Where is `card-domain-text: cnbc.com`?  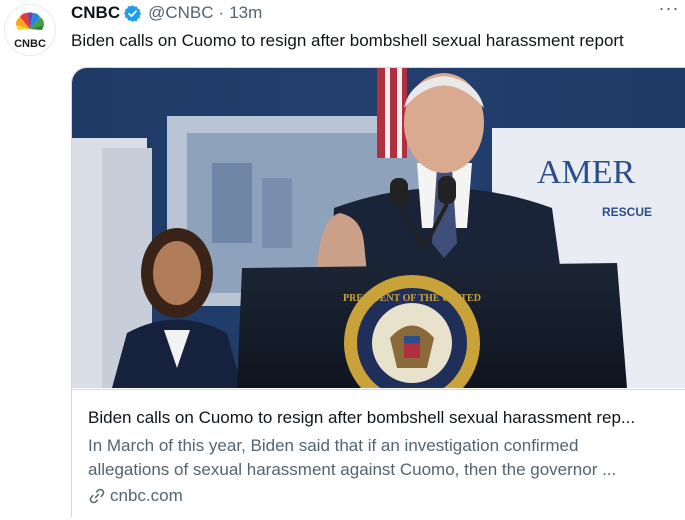
card-domain-text: cnbc.com is located at coordinates (146, 496).